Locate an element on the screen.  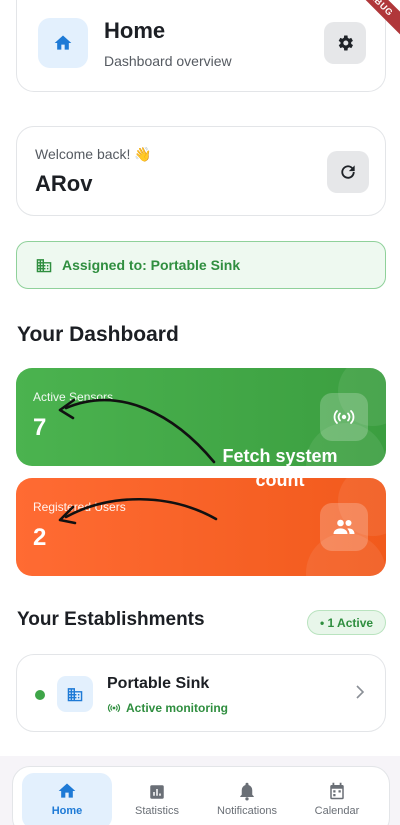
nav-item-notifications: Notifications is located at coordinates (247, 799).